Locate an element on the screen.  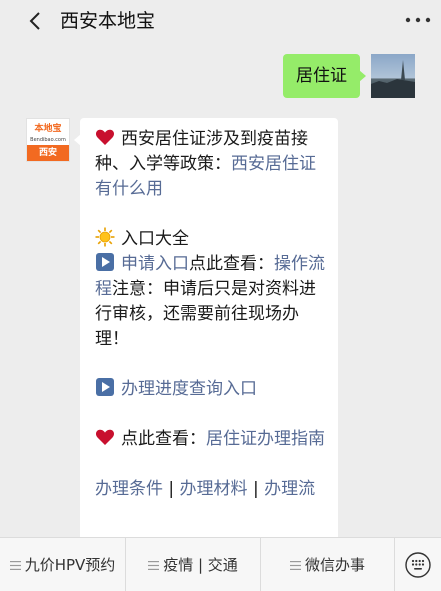
process-link: 办理流 is located at coordinates (289, 489).